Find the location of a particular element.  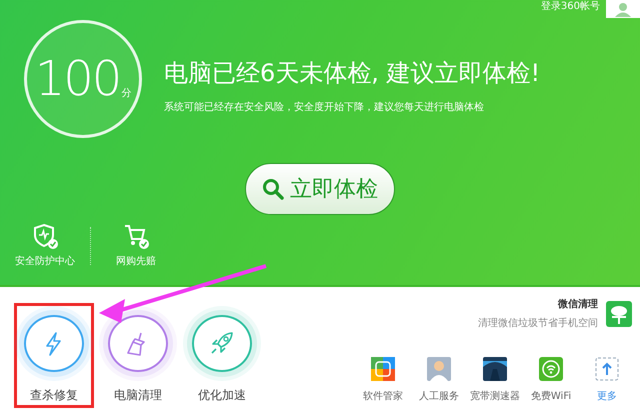

app-label: 人工服务 is located at coordinates (439, 396).